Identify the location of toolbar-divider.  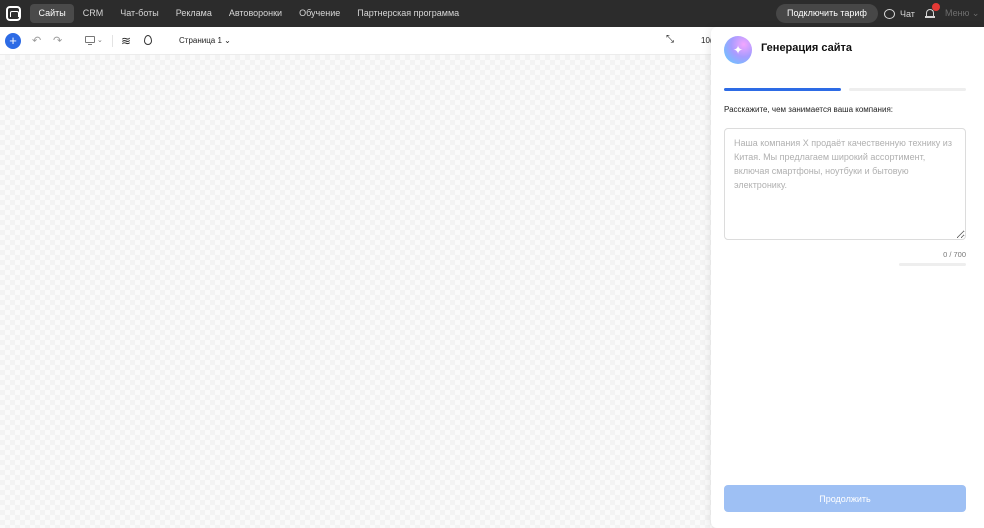
(112, 41).